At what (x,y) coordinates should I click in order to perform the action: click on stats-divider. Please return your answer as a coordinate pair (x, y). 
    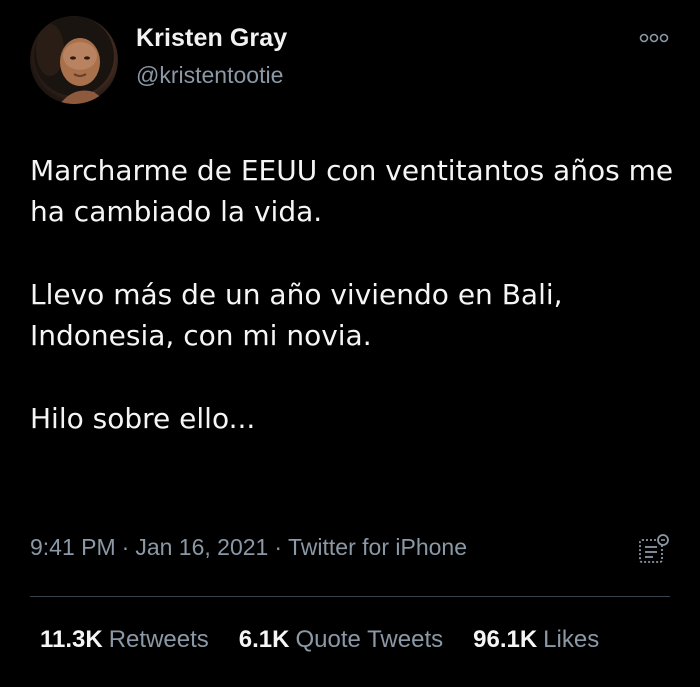
    Looking at the image, I should click on (350, 596).